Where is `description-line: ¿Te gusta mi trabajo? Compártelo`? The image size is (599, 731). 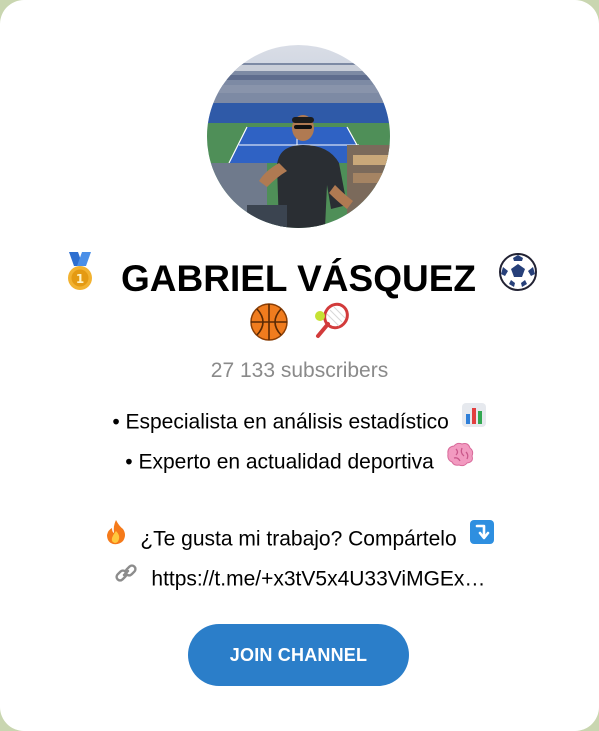
description-line: ¿Te gusta mi trabajo? Compártelo is located at coordinates (299, 539).